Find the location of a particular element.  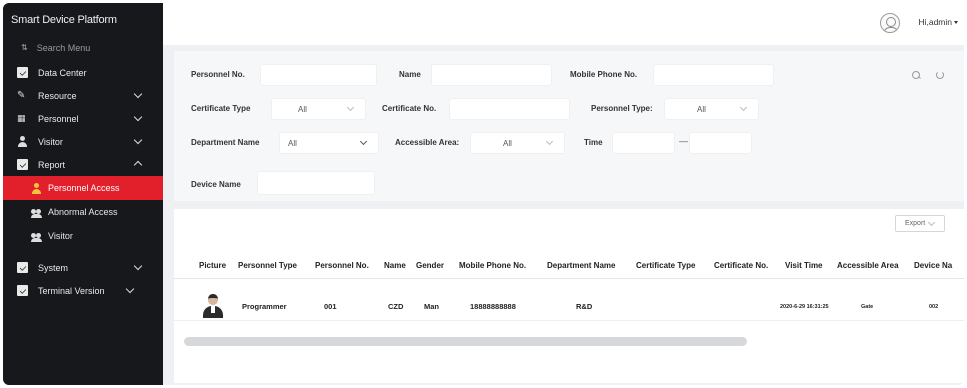

user-avatar-icon is located at coordinates (890, 23).